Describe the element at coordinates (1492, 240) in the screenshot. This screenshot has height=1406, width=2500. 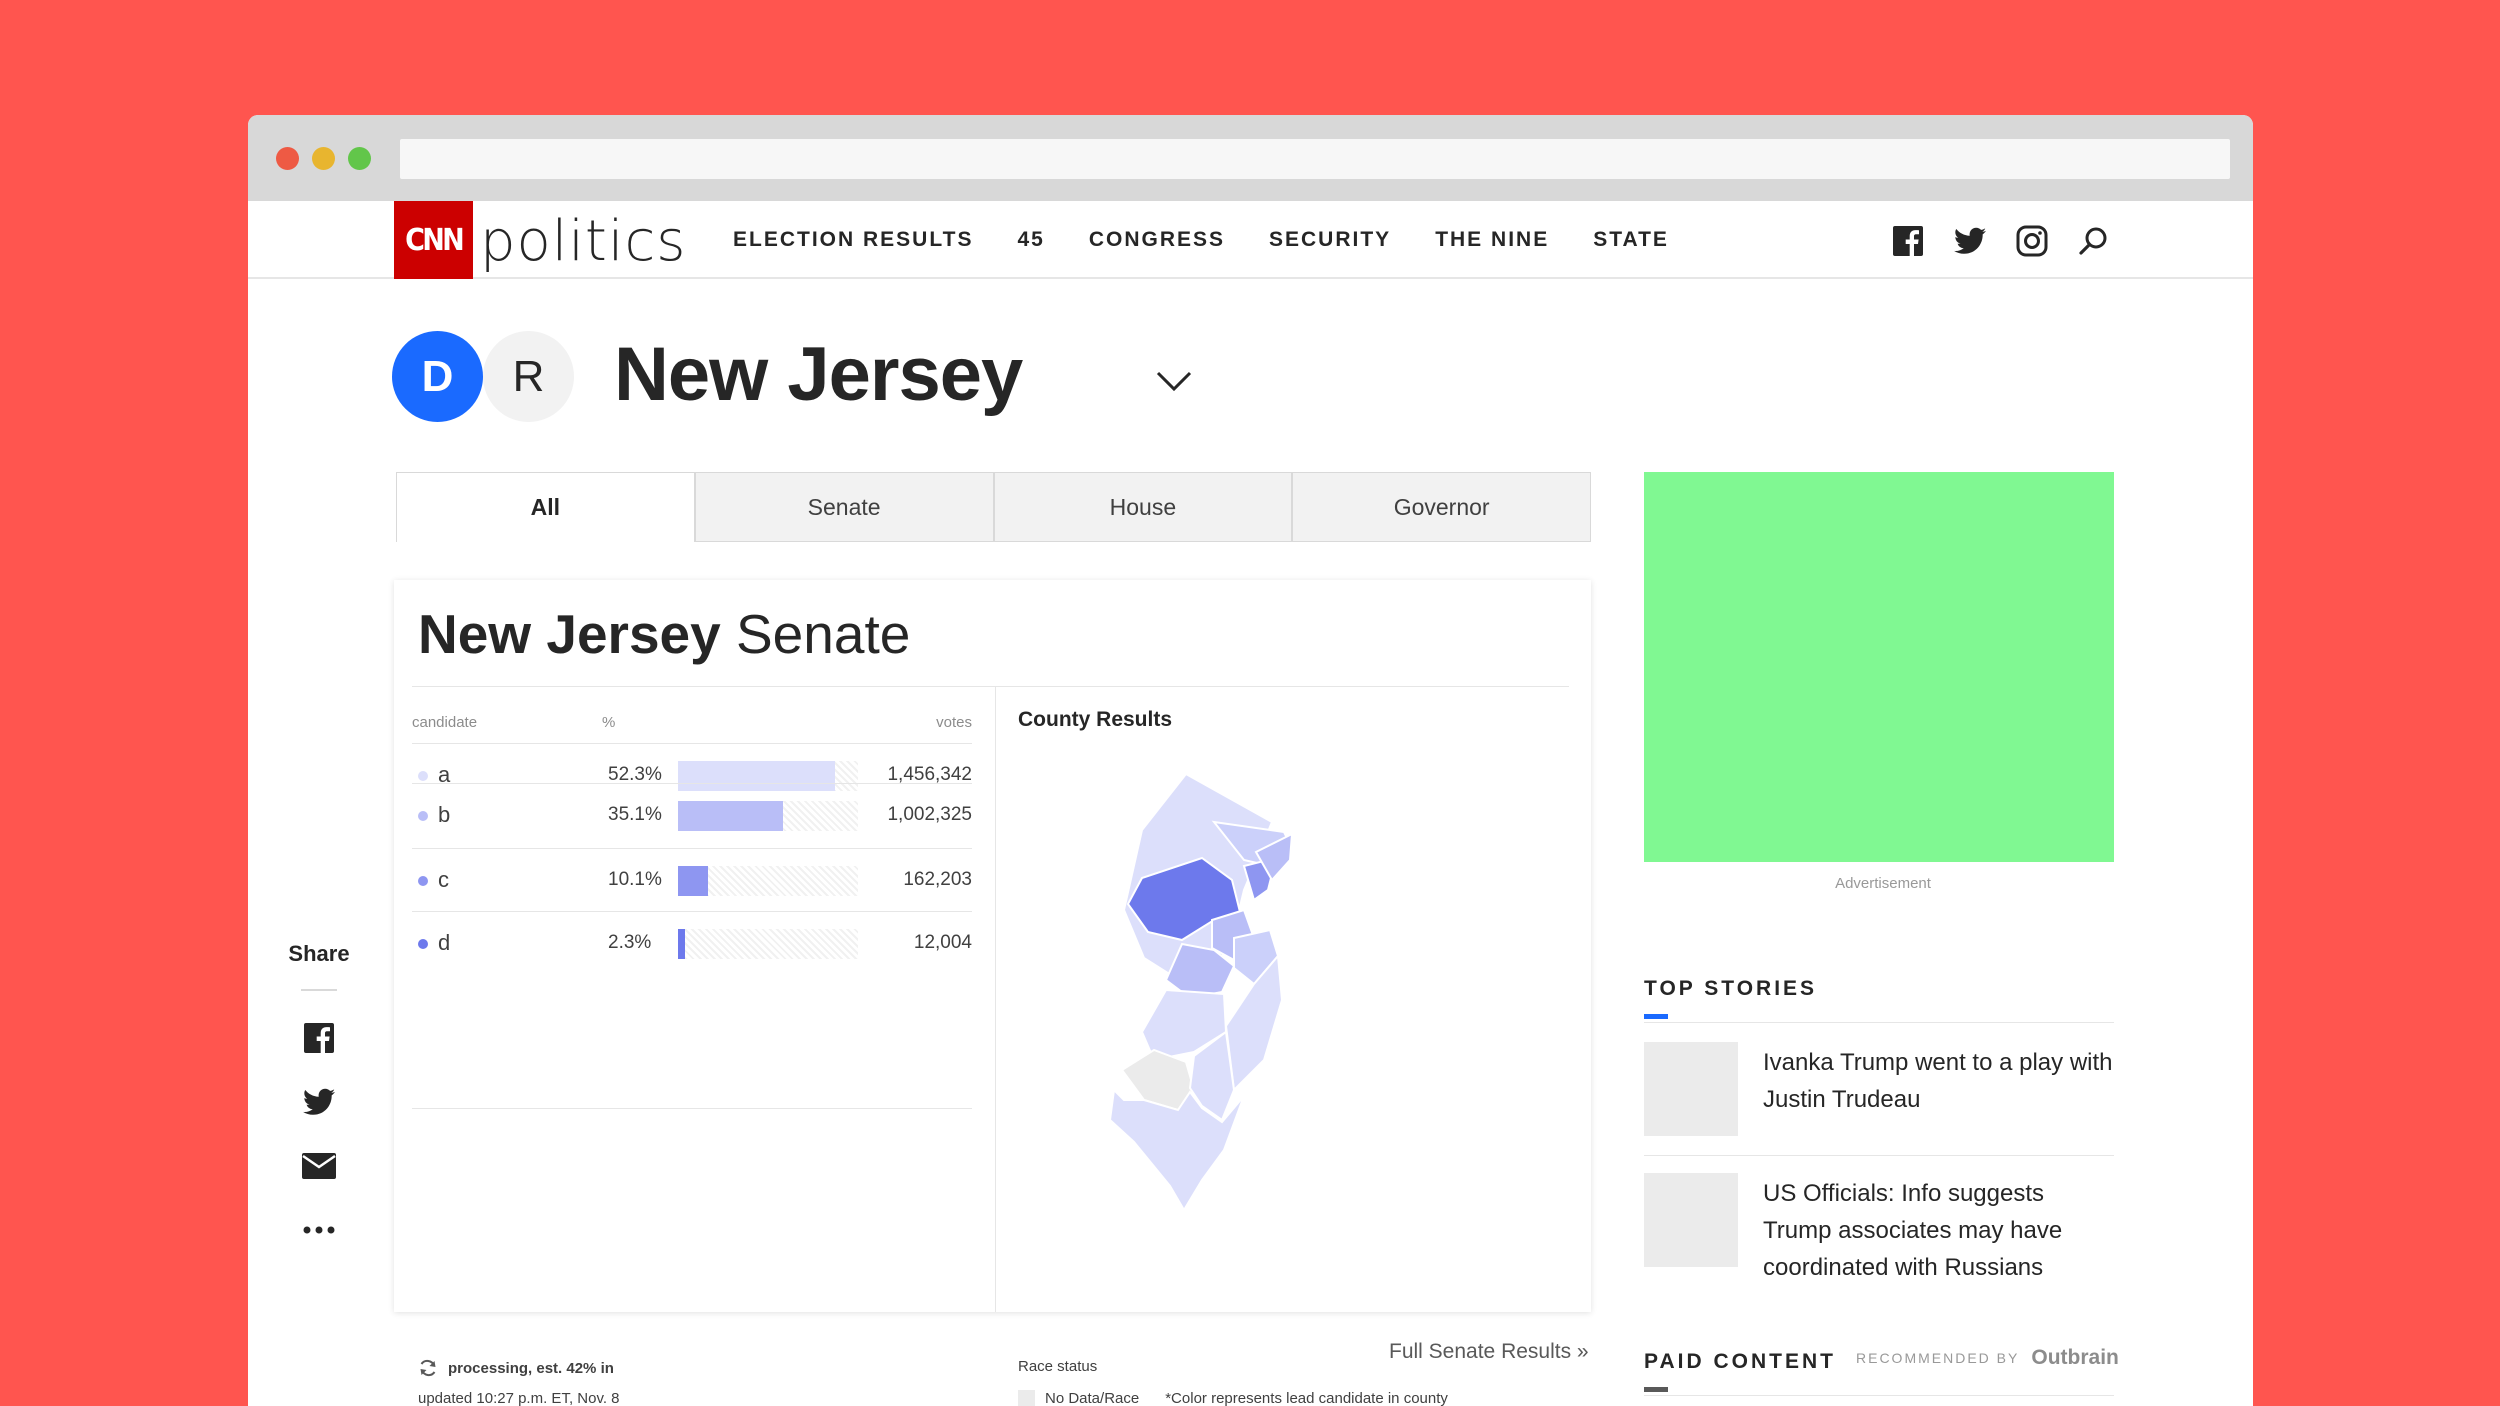
I see `nav-link-the-nine: THE NINE` at that location.